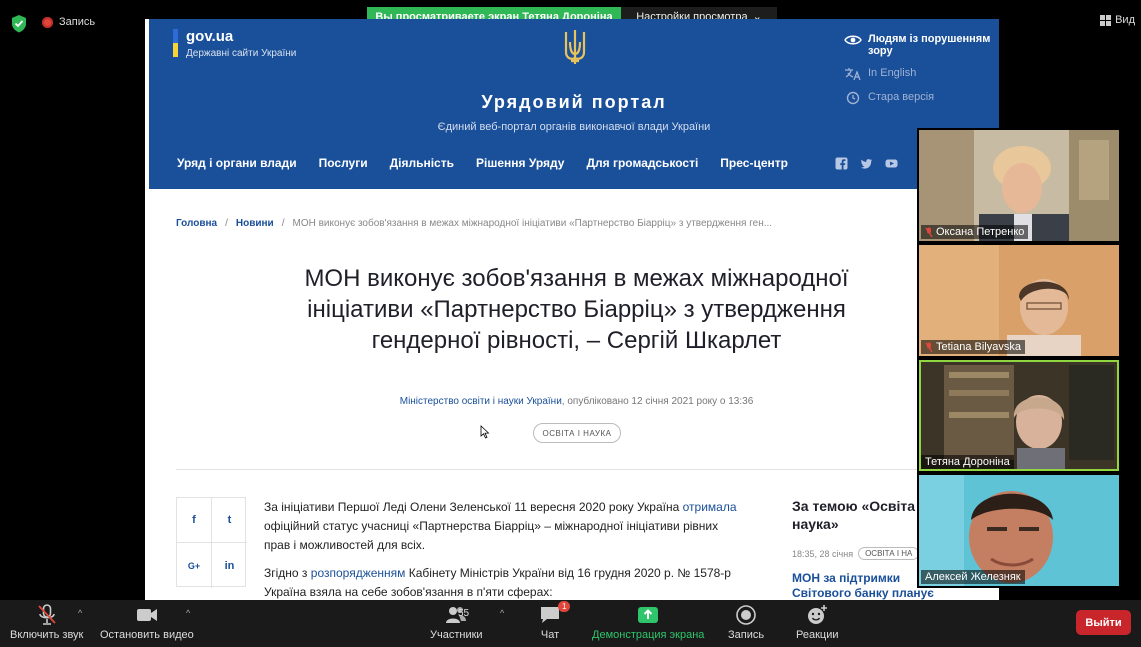  I want to click on record-label: Запись, so click(746, 635).